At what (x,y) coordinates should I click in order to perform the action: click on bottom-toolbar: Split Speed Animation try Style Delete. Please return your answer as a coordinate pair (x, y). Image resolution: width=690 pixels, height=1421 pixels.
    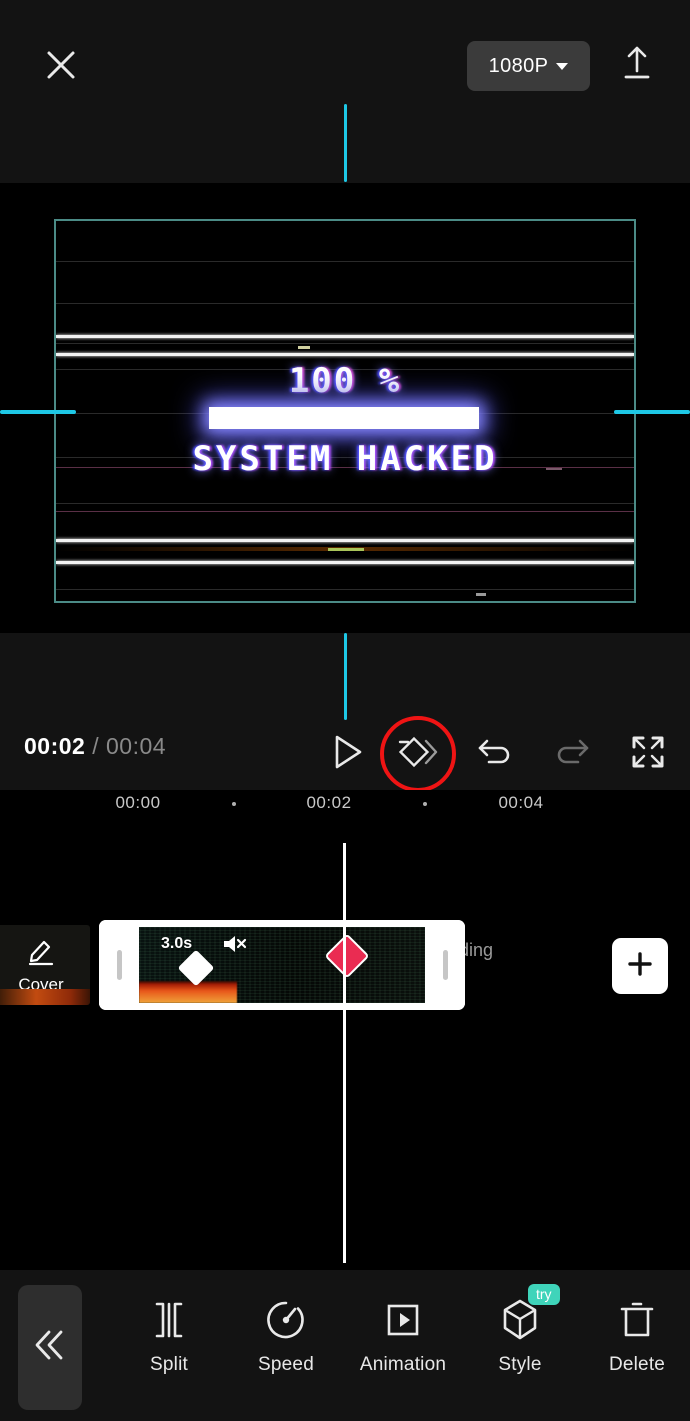
    Looking at the image, I should click on (345, 1345).